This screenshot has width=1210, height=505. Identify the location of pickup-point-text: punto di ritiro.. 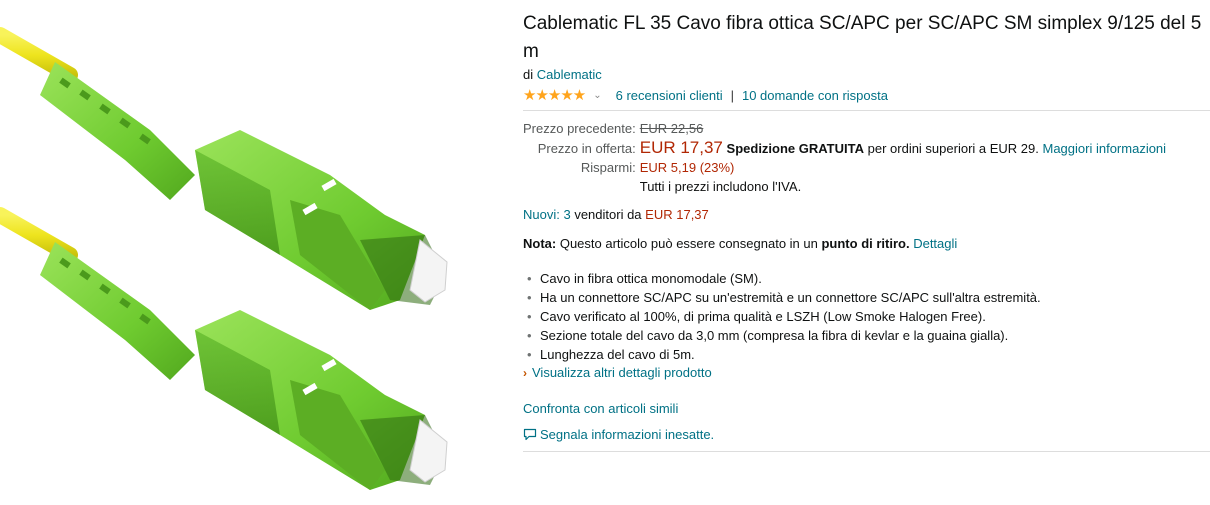
(865, 243).